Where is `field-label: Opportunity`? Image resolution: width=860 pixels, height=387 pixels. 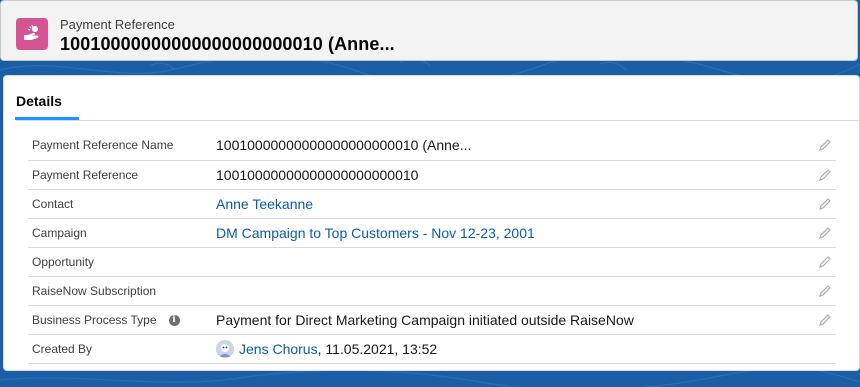
field-label: Opportunity is located at coordinates (63, 262).